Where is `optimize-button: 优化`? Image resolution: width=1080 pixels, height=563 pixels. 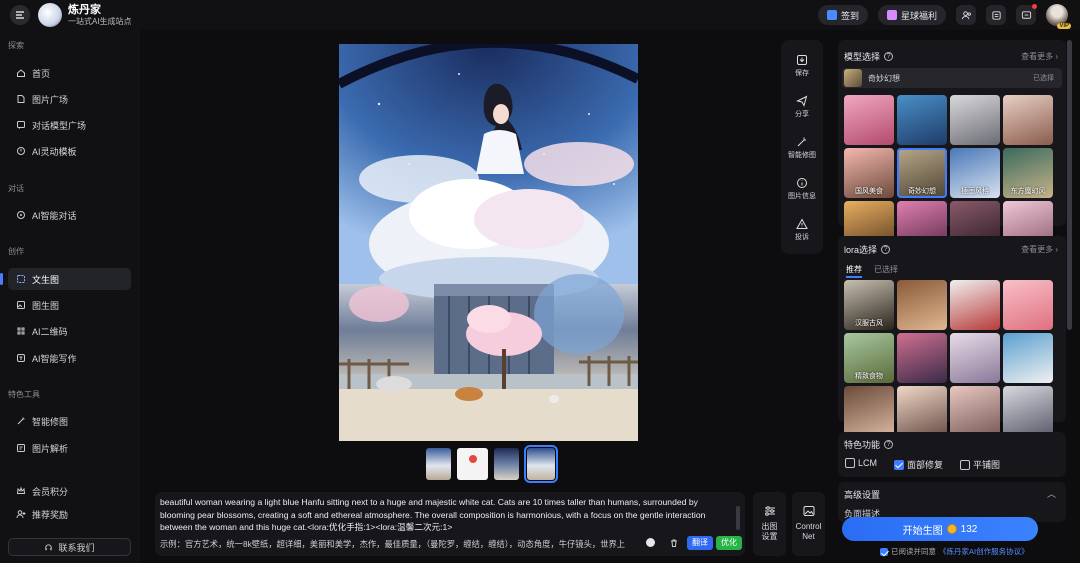 optimize-button: 优化 is located at coordinates (729, 543).